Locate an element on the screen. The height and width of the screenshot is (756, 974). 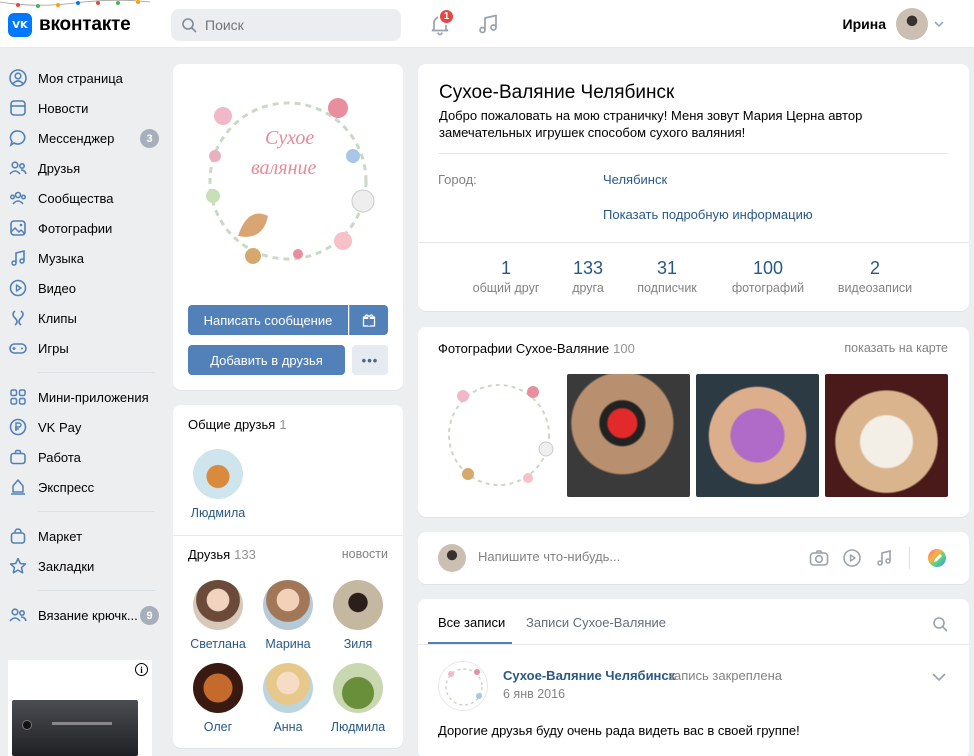
apps-icon is located at coordinates (18, 397).